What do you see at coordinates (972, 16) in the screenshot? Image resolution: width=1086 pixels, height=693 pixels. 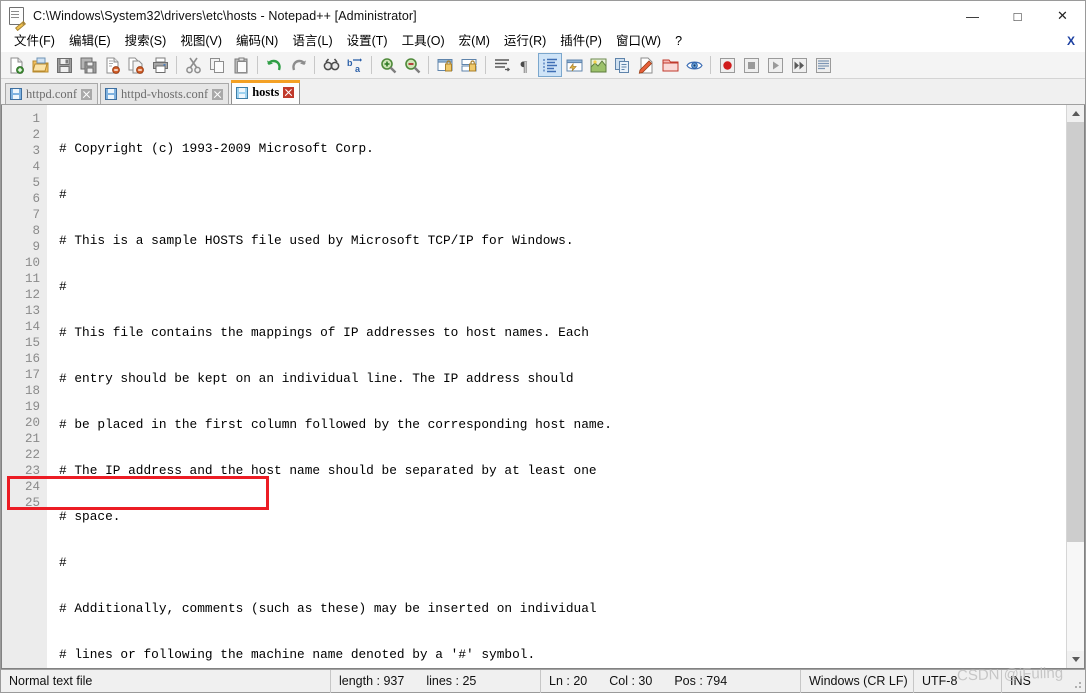 I see `minimize-button: —` at bounding box center [972, 16].